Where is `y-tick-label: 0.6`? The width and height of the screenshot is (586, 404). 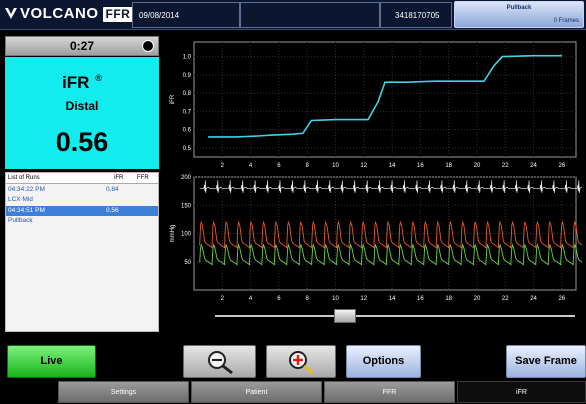
y-tick-label: 0.6 is located at coordinates (187, 131).